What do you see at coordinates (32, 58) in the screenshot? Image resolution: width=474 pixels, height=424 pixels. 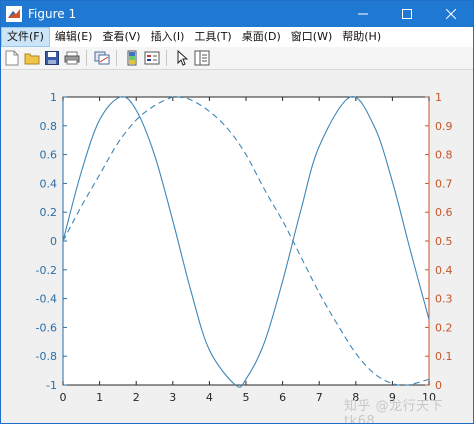 I see `open-file-icon` at bounding box center [32, 58].